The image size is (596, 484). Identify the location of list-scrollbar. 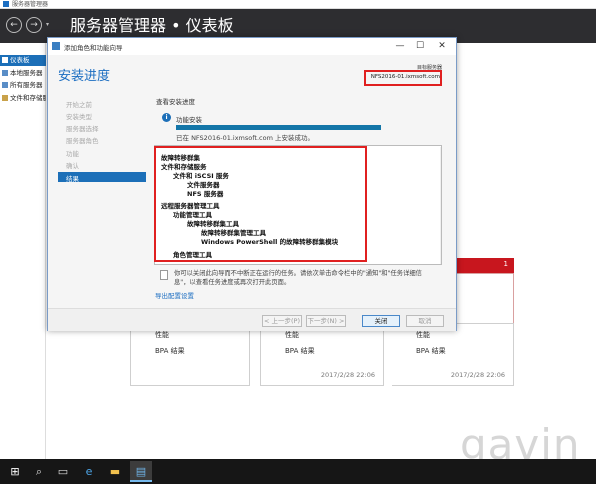
(441, 205).